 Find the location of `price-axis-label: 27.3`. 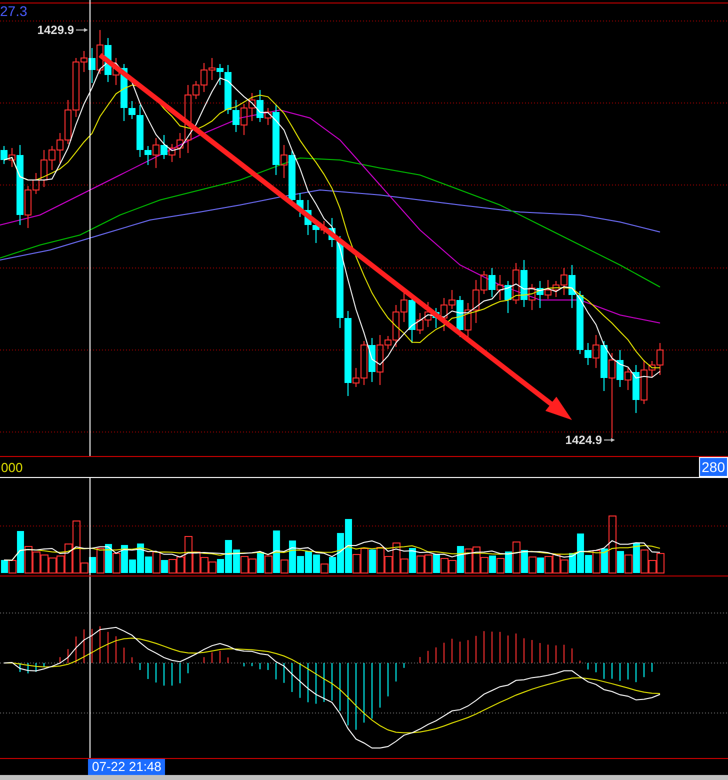

price-axis-label: 27.3 is located at coordinates (14, 11).